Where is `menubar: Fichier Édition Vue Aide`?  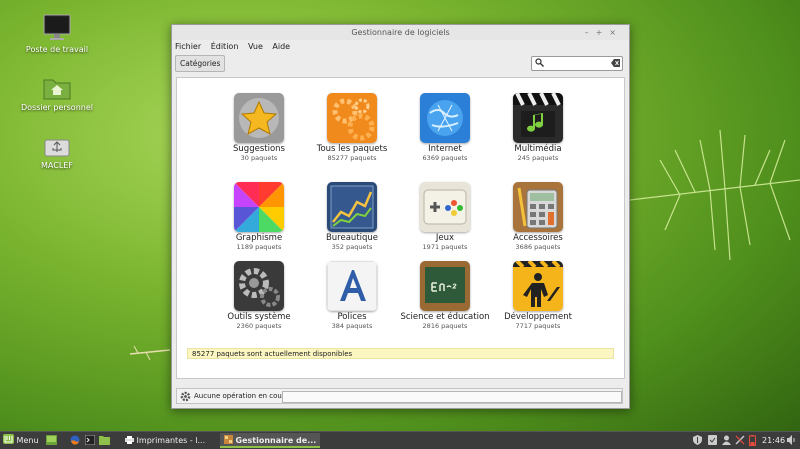
menubar: Fichier Édition Vue Aide is located at coordinates (400, 46).